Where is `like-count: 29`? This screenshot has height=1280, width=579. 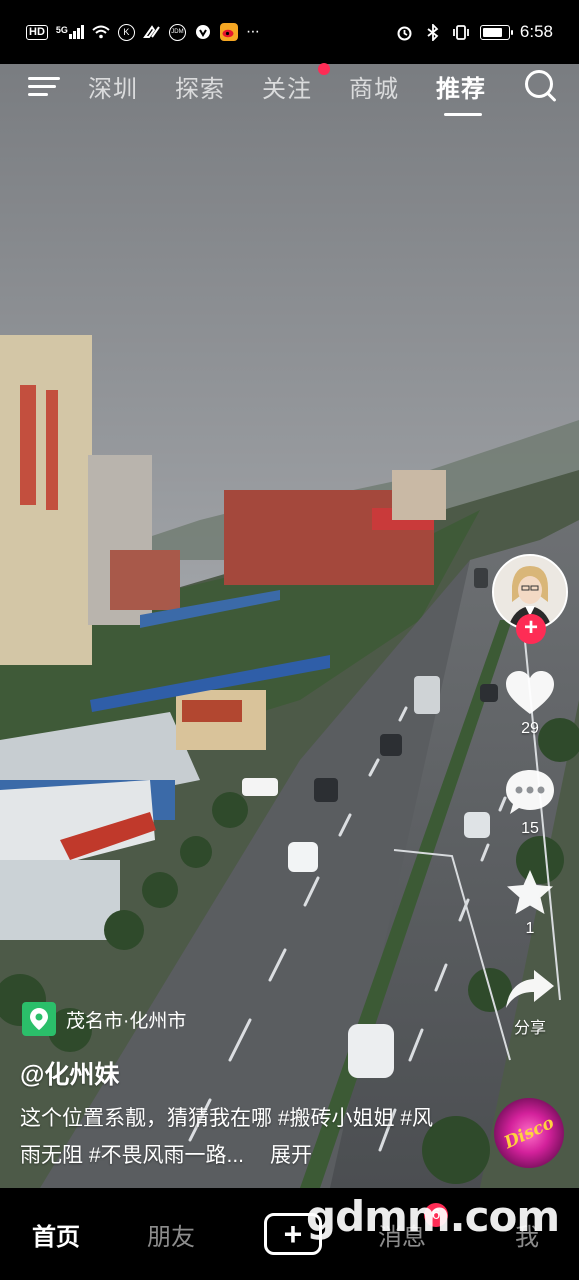
like-count: 29 is located at coordinates (530, 728).